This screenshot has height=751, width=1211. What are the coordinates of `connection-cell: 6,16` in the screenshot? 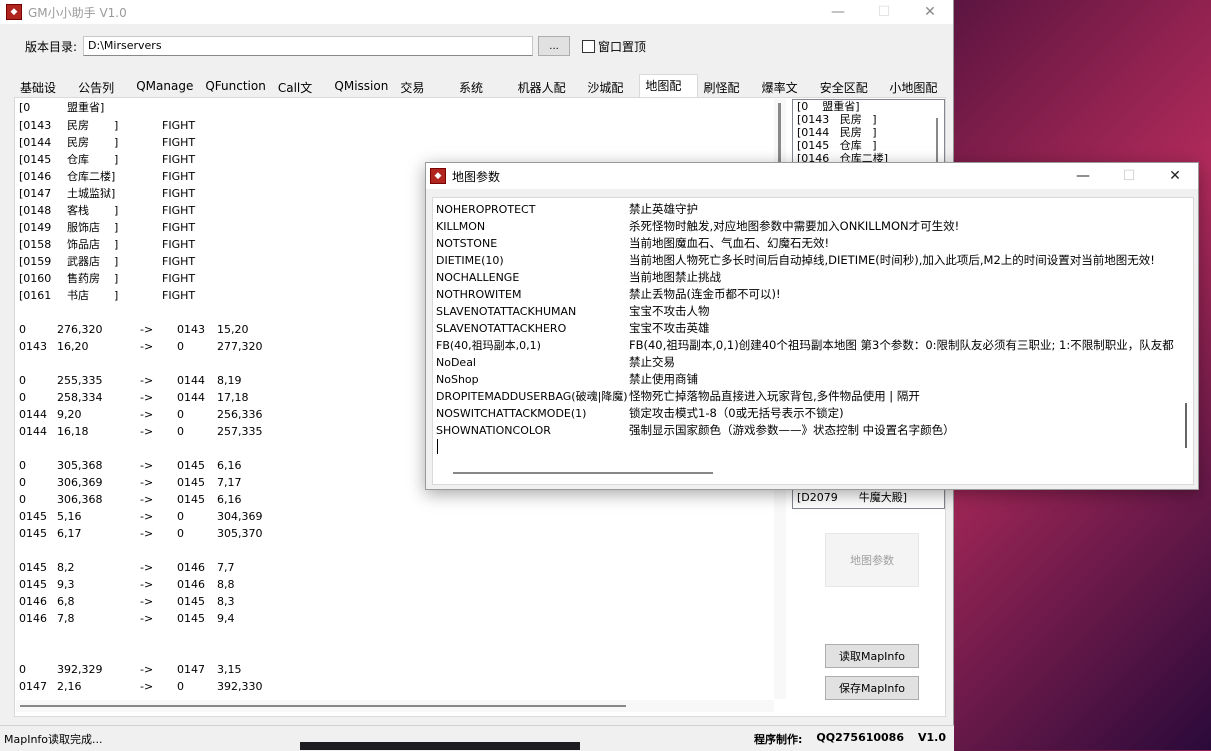 It's located at (229, 499).